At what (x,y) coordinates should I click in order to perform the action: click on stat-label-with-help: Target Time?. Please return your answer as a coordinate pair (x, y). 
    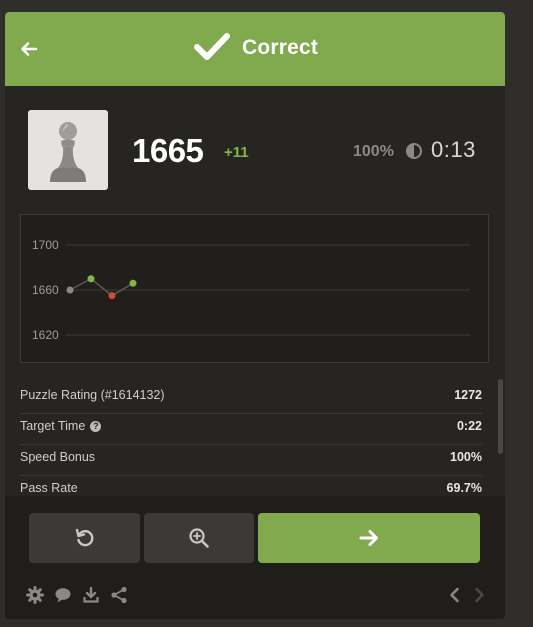
    Looking at the image, I should click on (61, 426).